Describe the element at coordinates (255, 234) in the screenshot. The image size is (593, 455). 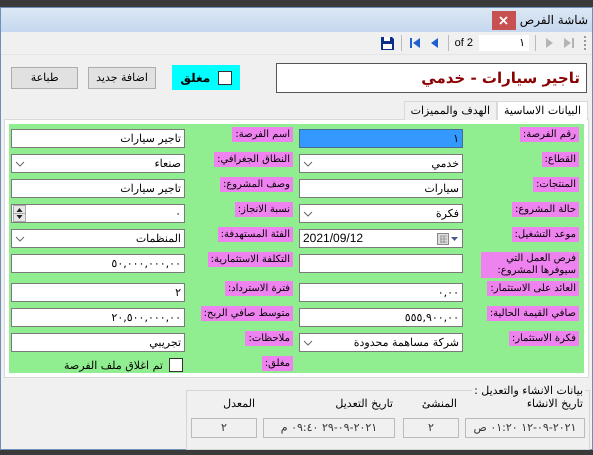
I see `field-label: الفئة المستهدفة:` at that location.